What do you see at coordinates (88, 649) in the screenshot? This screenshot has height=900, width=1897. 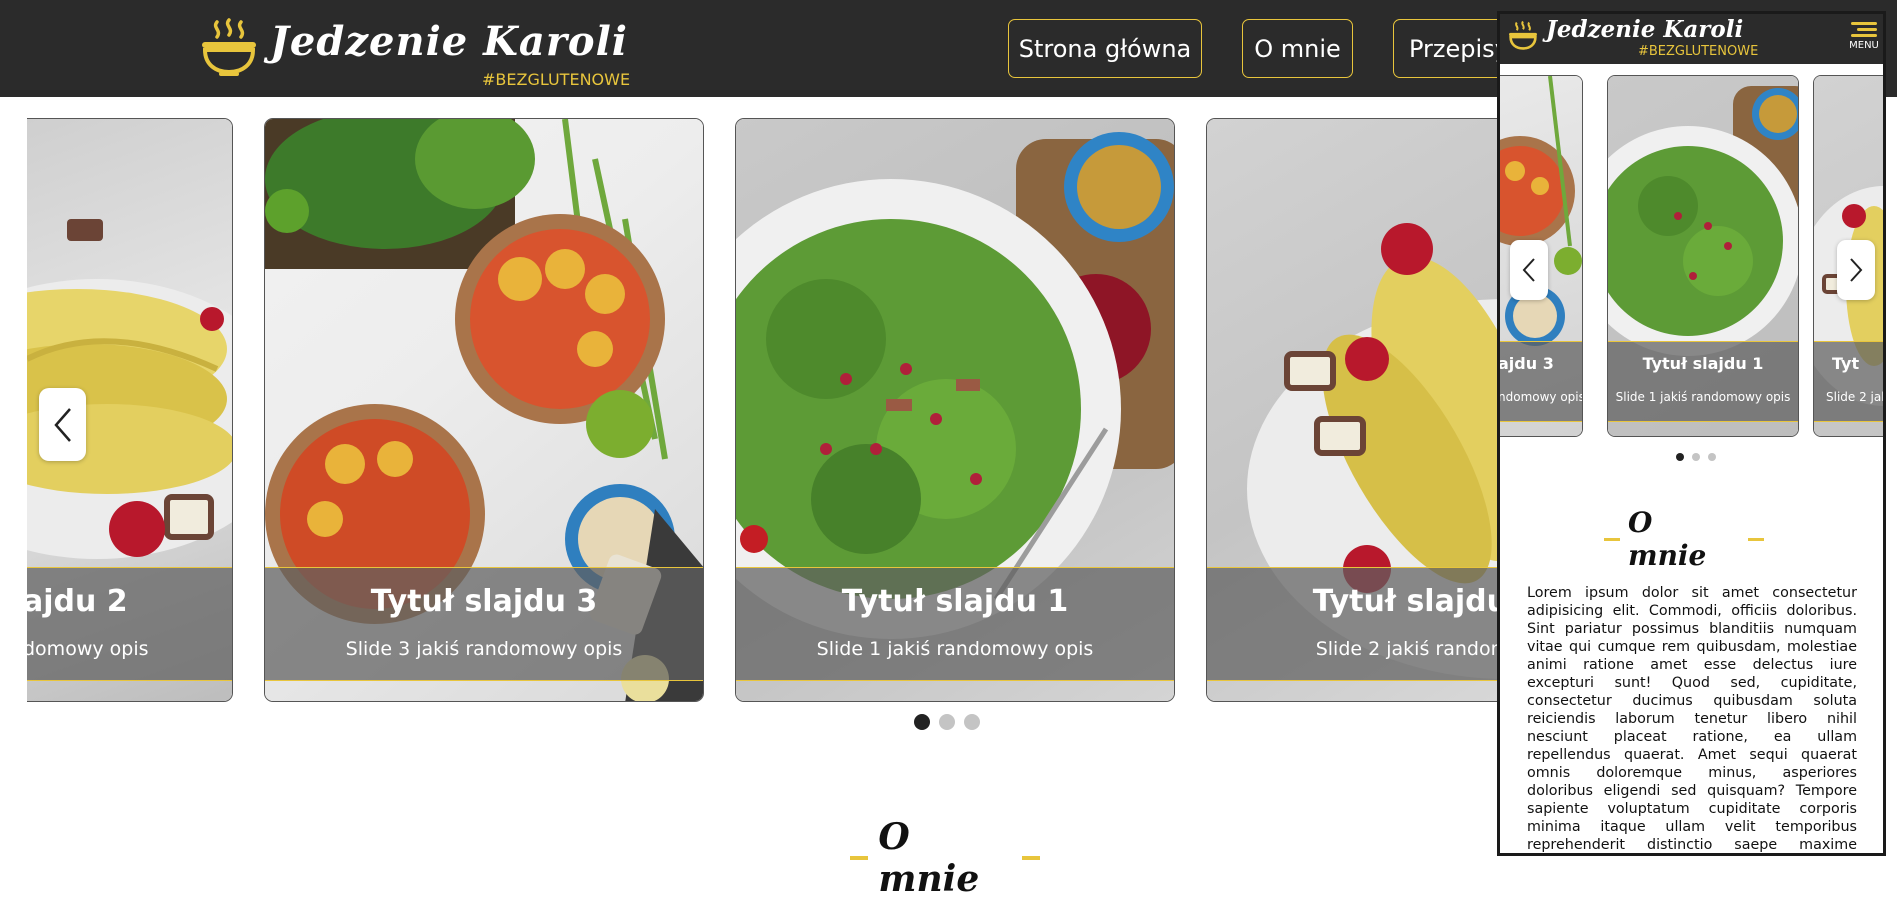 I see `slide-description: domowy opis` at bounding box center [88, 649].